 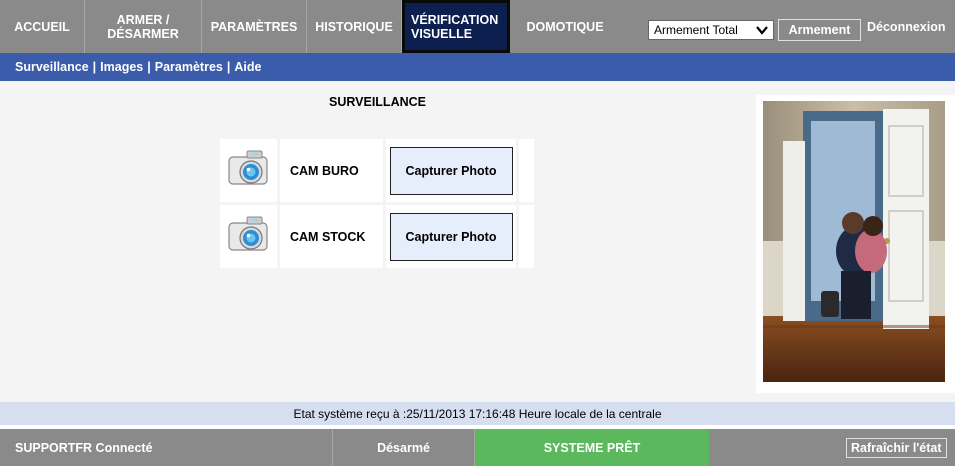 What do you see at coordinates (52, 67) in the screenshot?
I see `subnav-surveillance: Surveillance` at bounding box center [52, 67].